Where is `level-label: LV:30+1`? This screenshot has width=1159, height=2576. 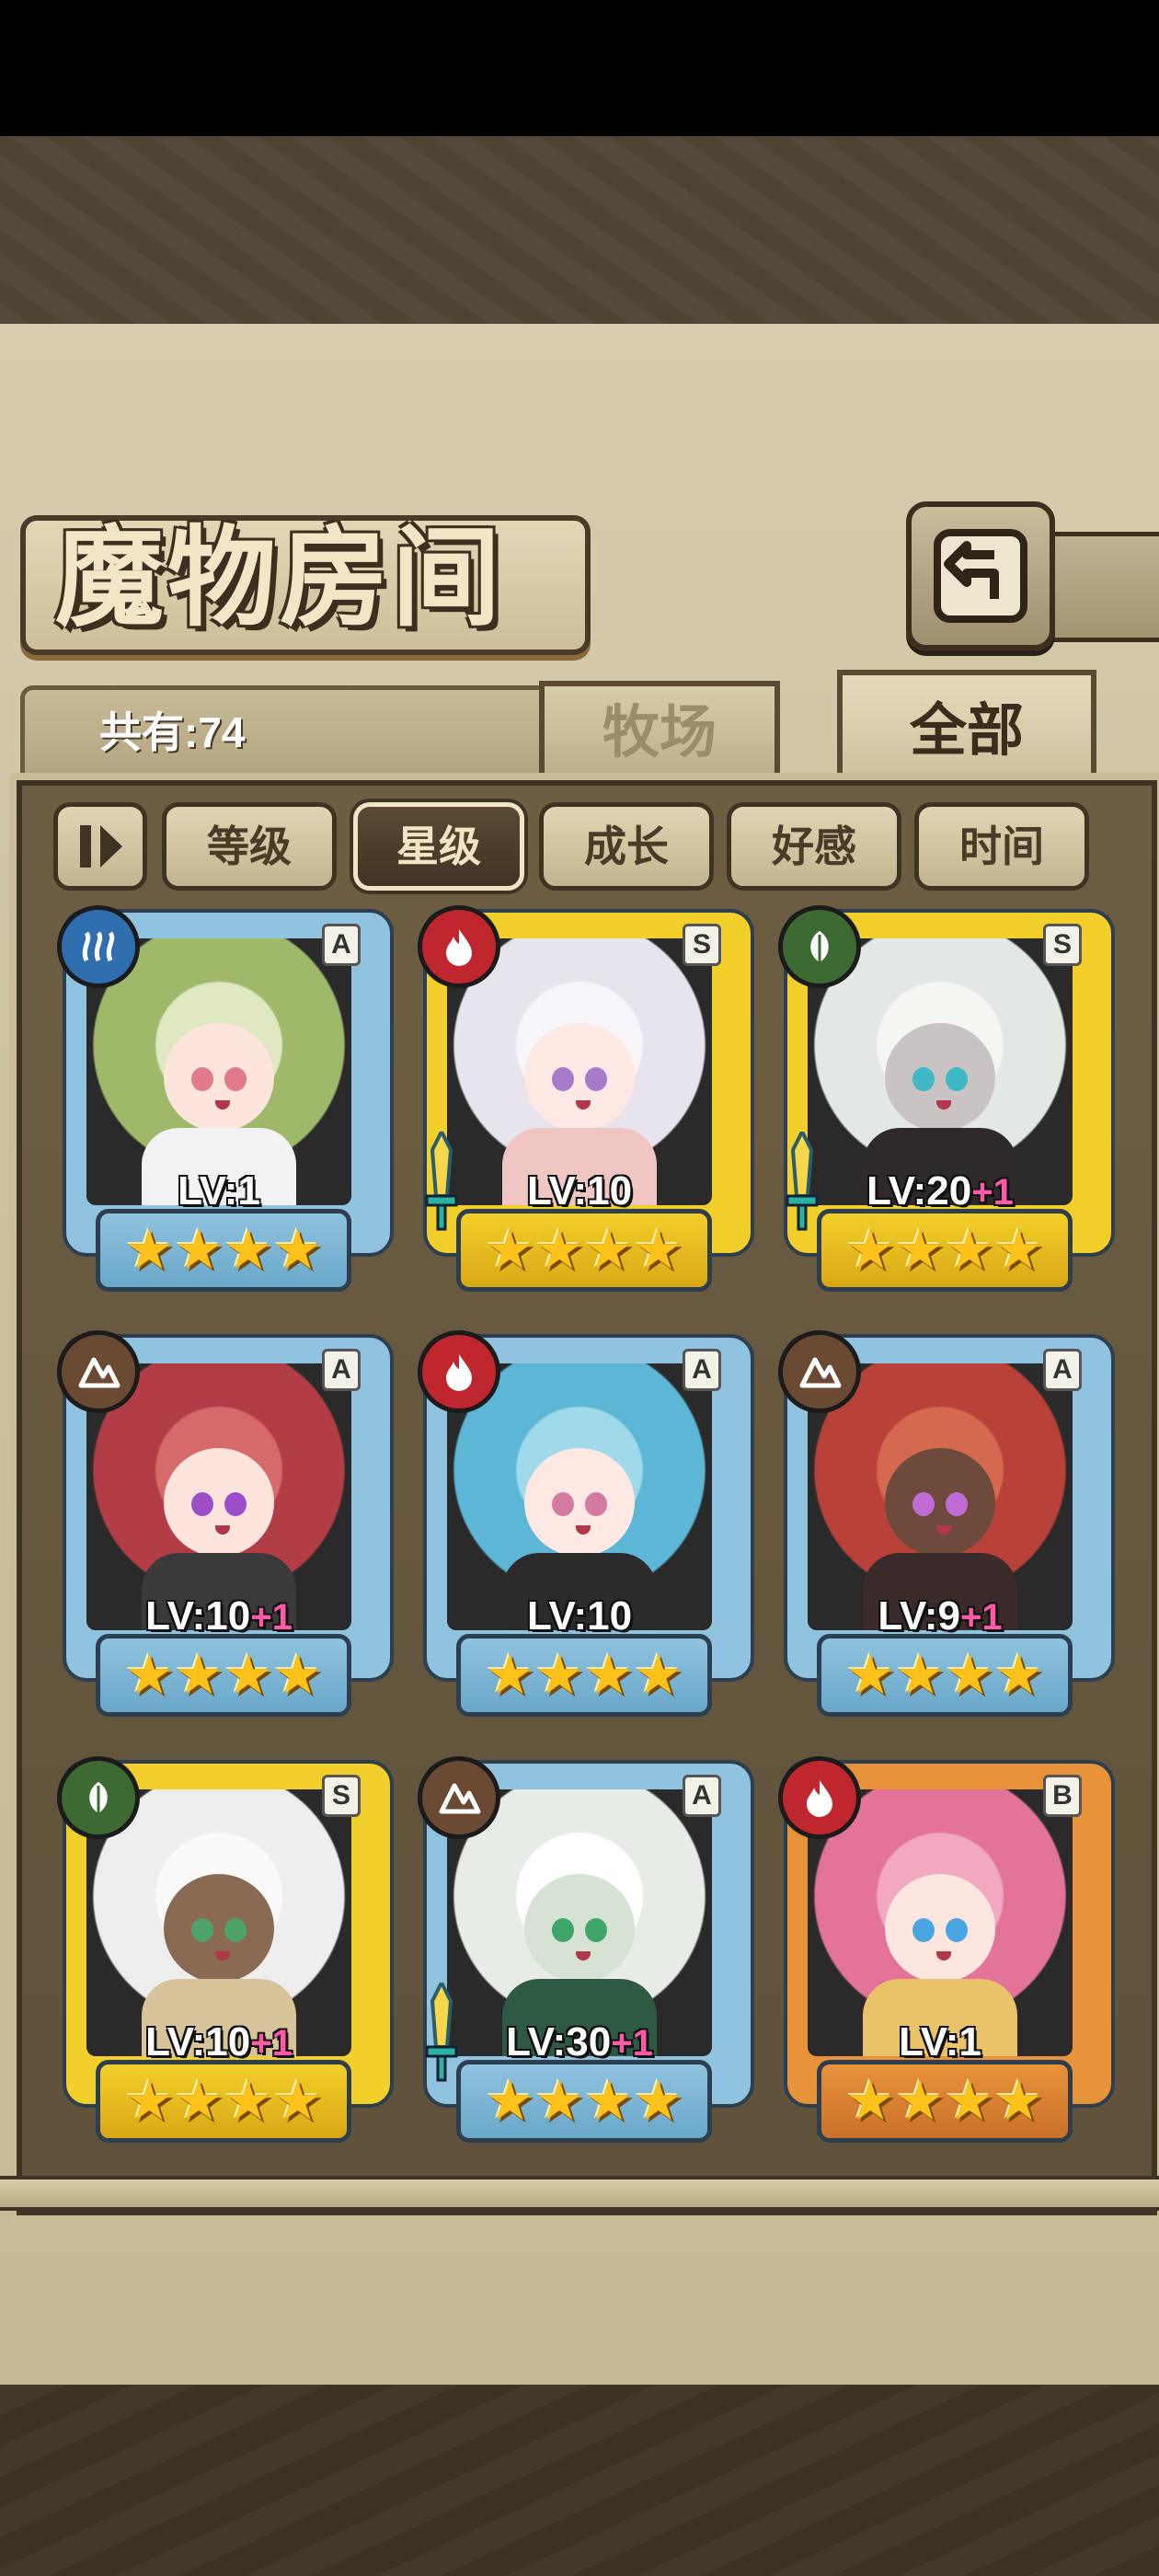 level-label: LV:30+1 is located at coordinates (579, 2041).